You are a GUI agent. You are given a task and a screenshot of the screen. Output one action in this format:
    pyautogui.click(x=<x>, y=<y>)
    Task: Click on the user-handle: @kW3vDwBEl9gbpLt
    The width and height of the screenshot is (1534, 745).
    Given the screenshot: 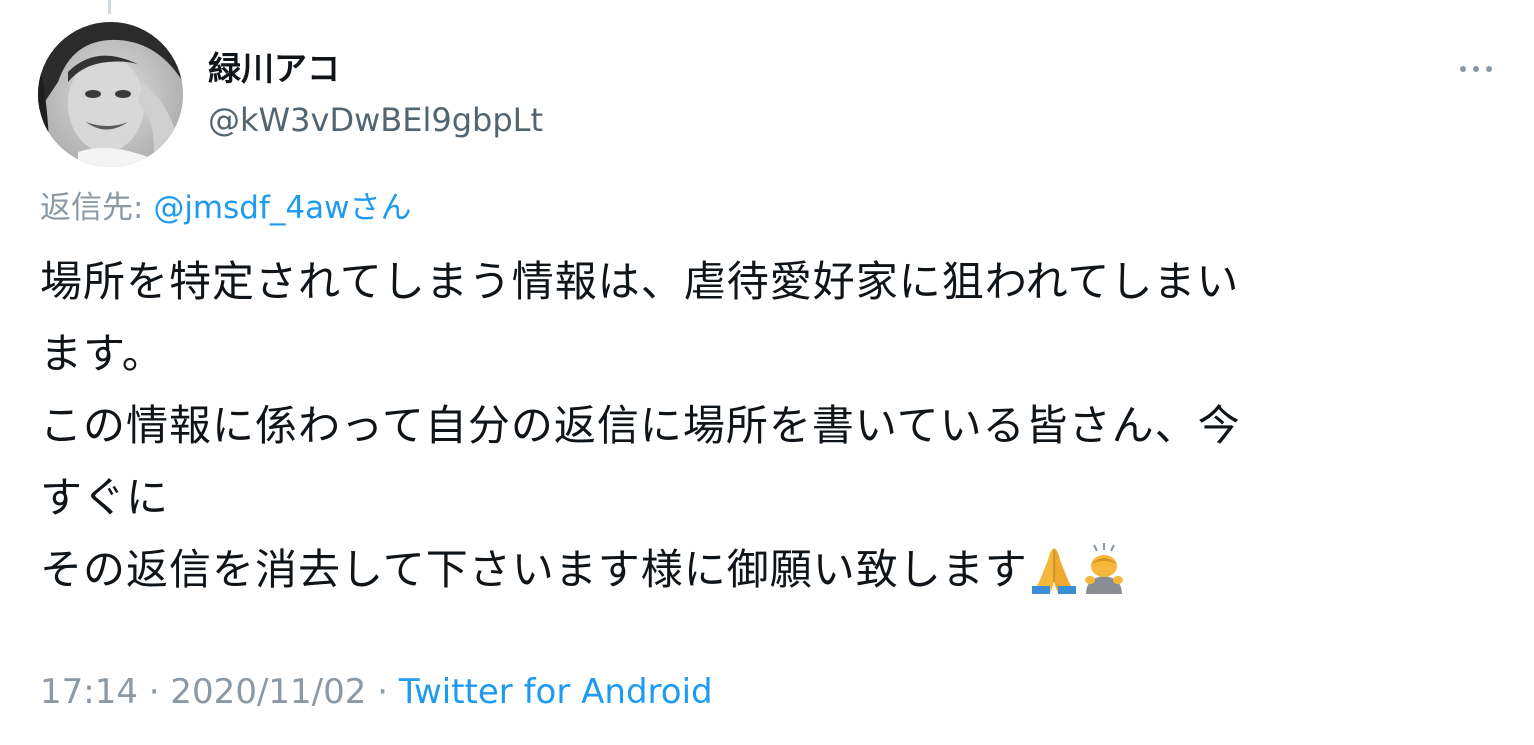 What is the action you would take?
    pyautogui.click(x=375, y=120)
    